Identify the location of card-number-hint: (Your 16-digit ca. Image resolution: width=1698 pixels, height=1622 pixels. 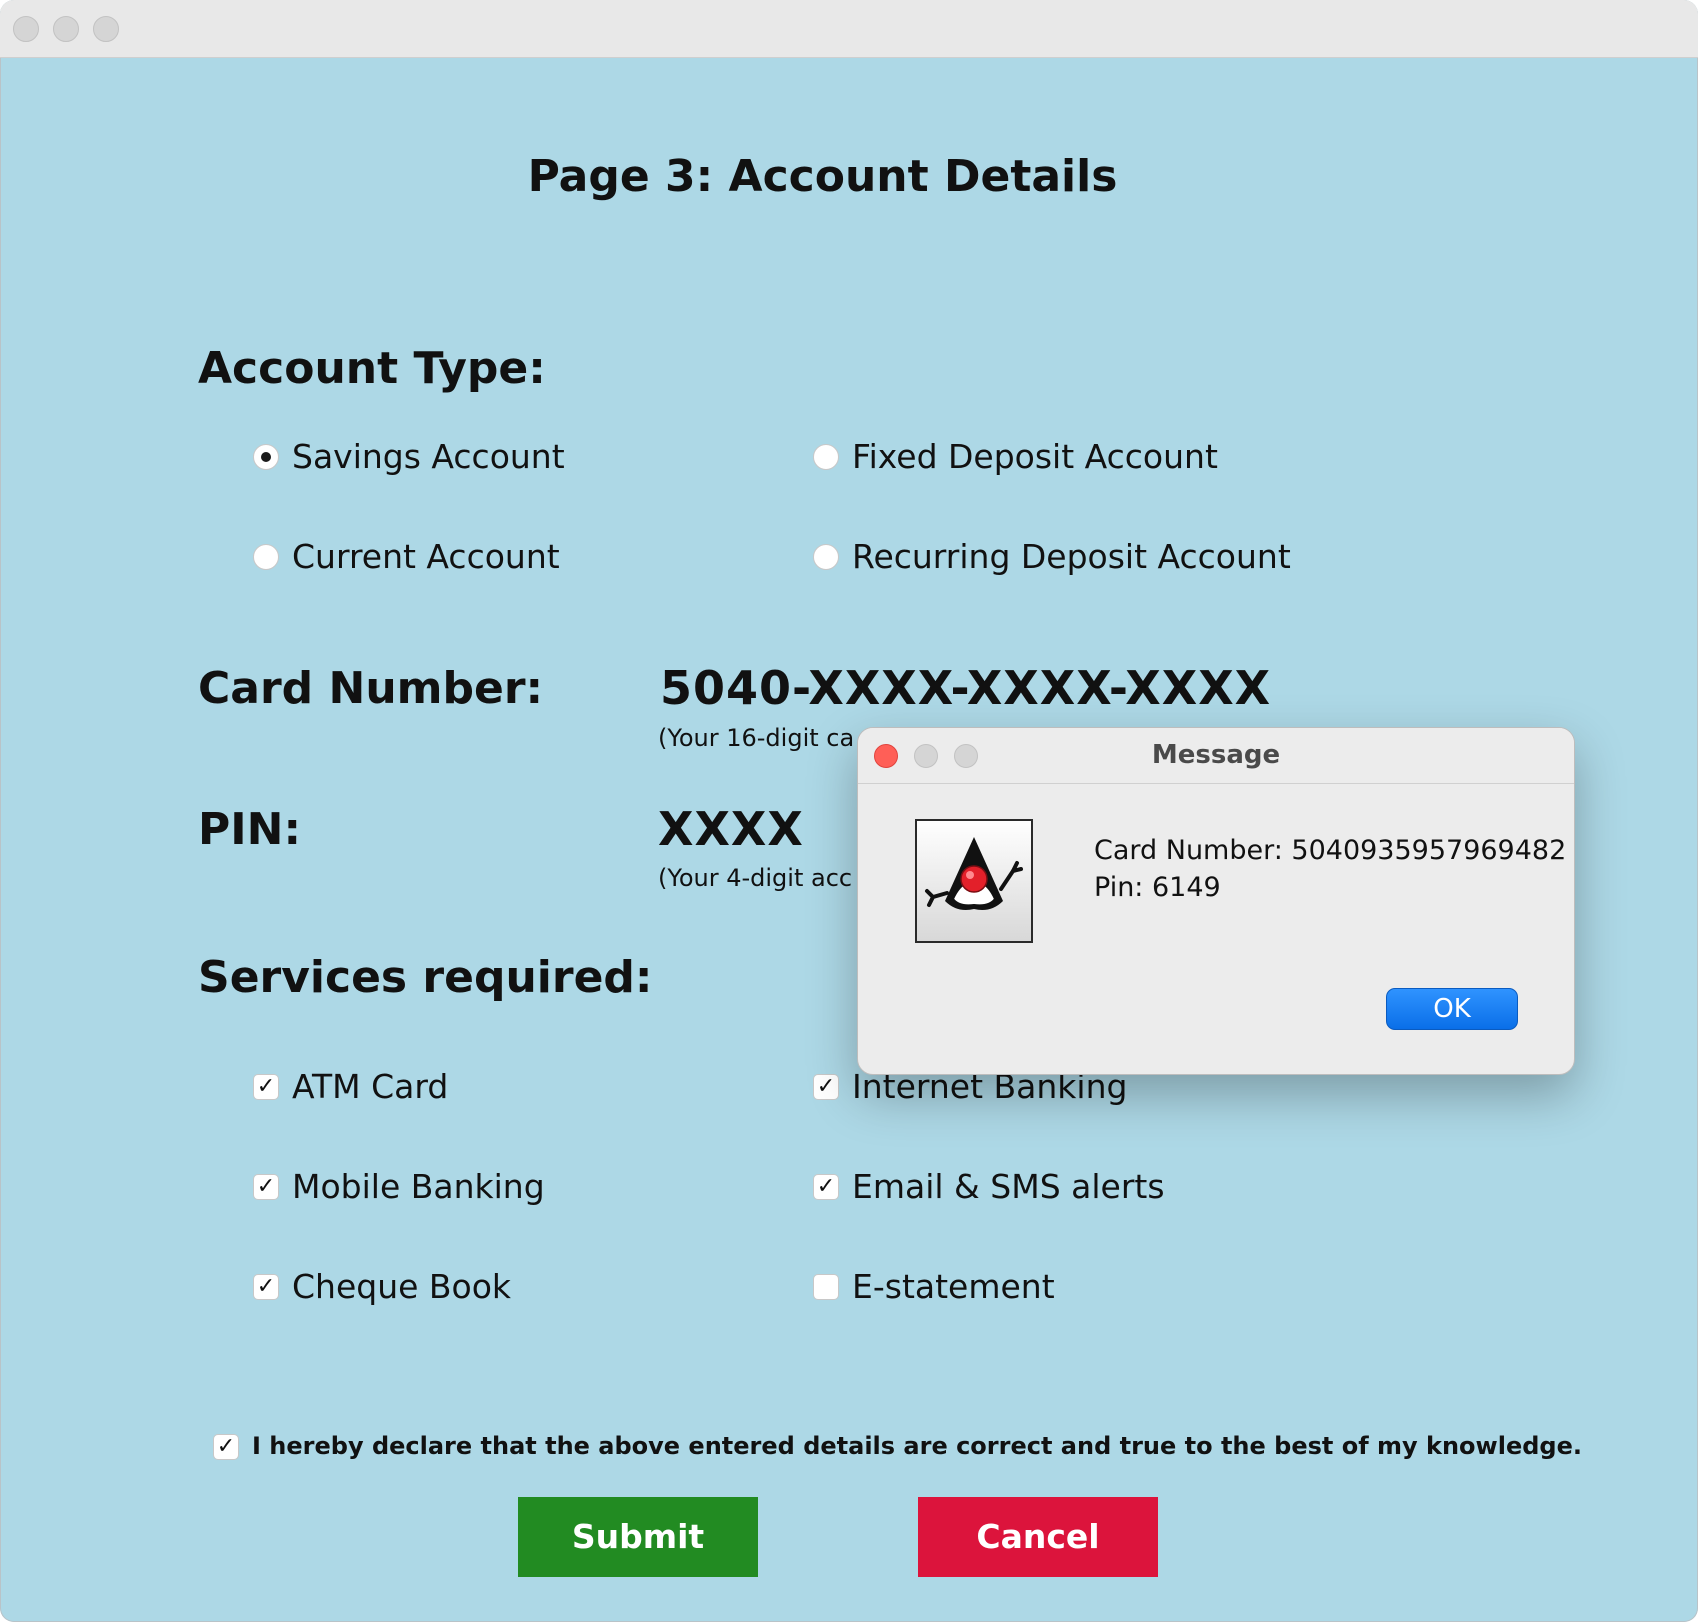
(756, 738).